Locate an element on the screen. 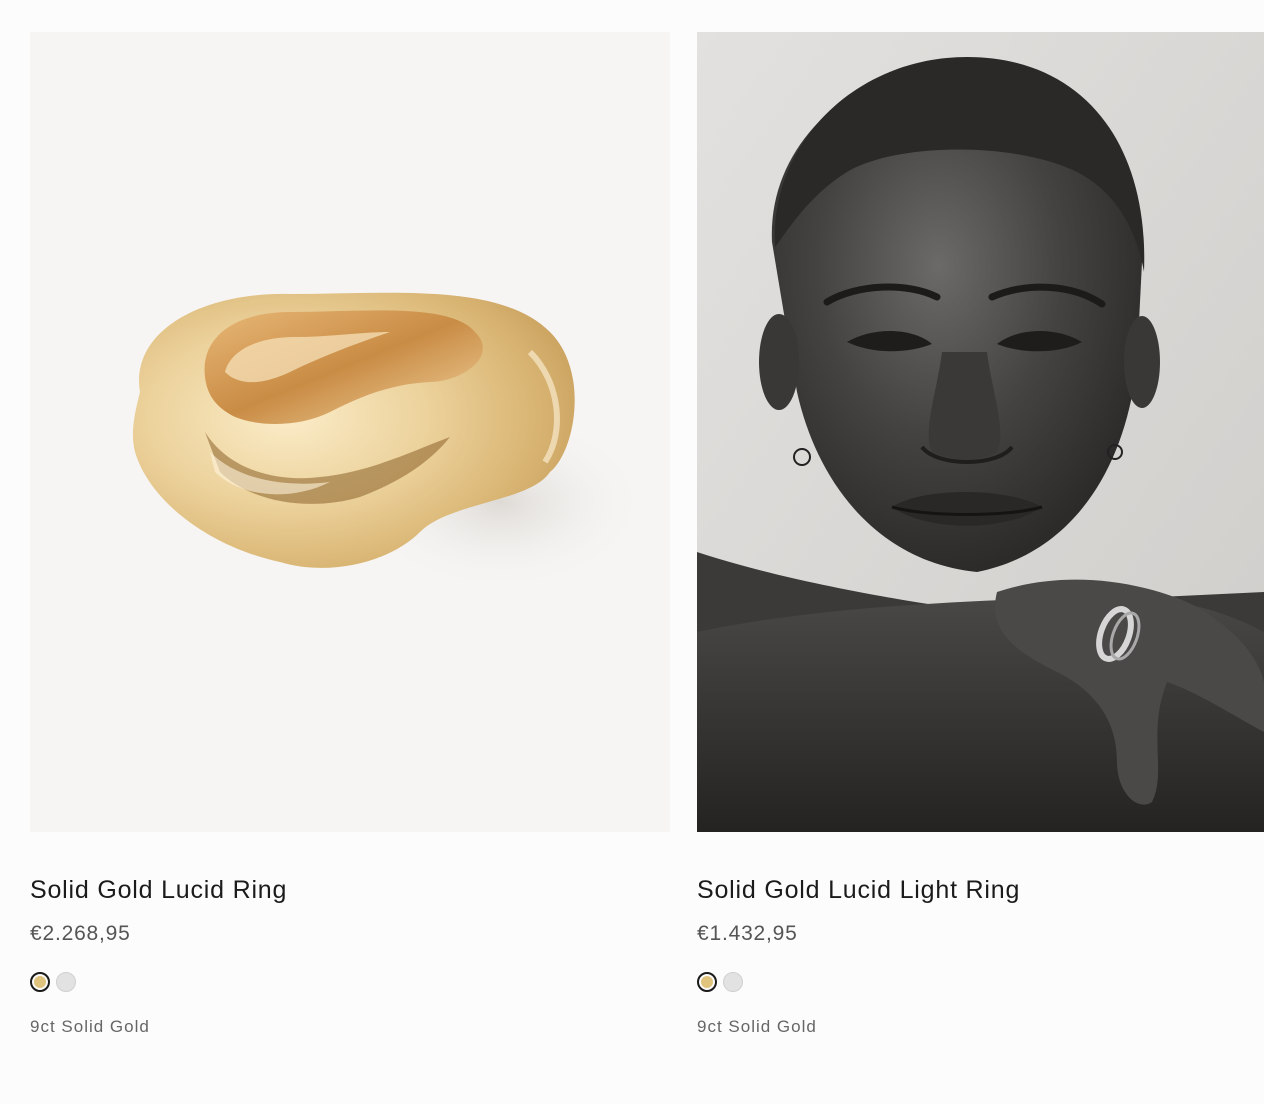  product-title: Solid Gold Lucid Ring is located at coordinates (350, 890).